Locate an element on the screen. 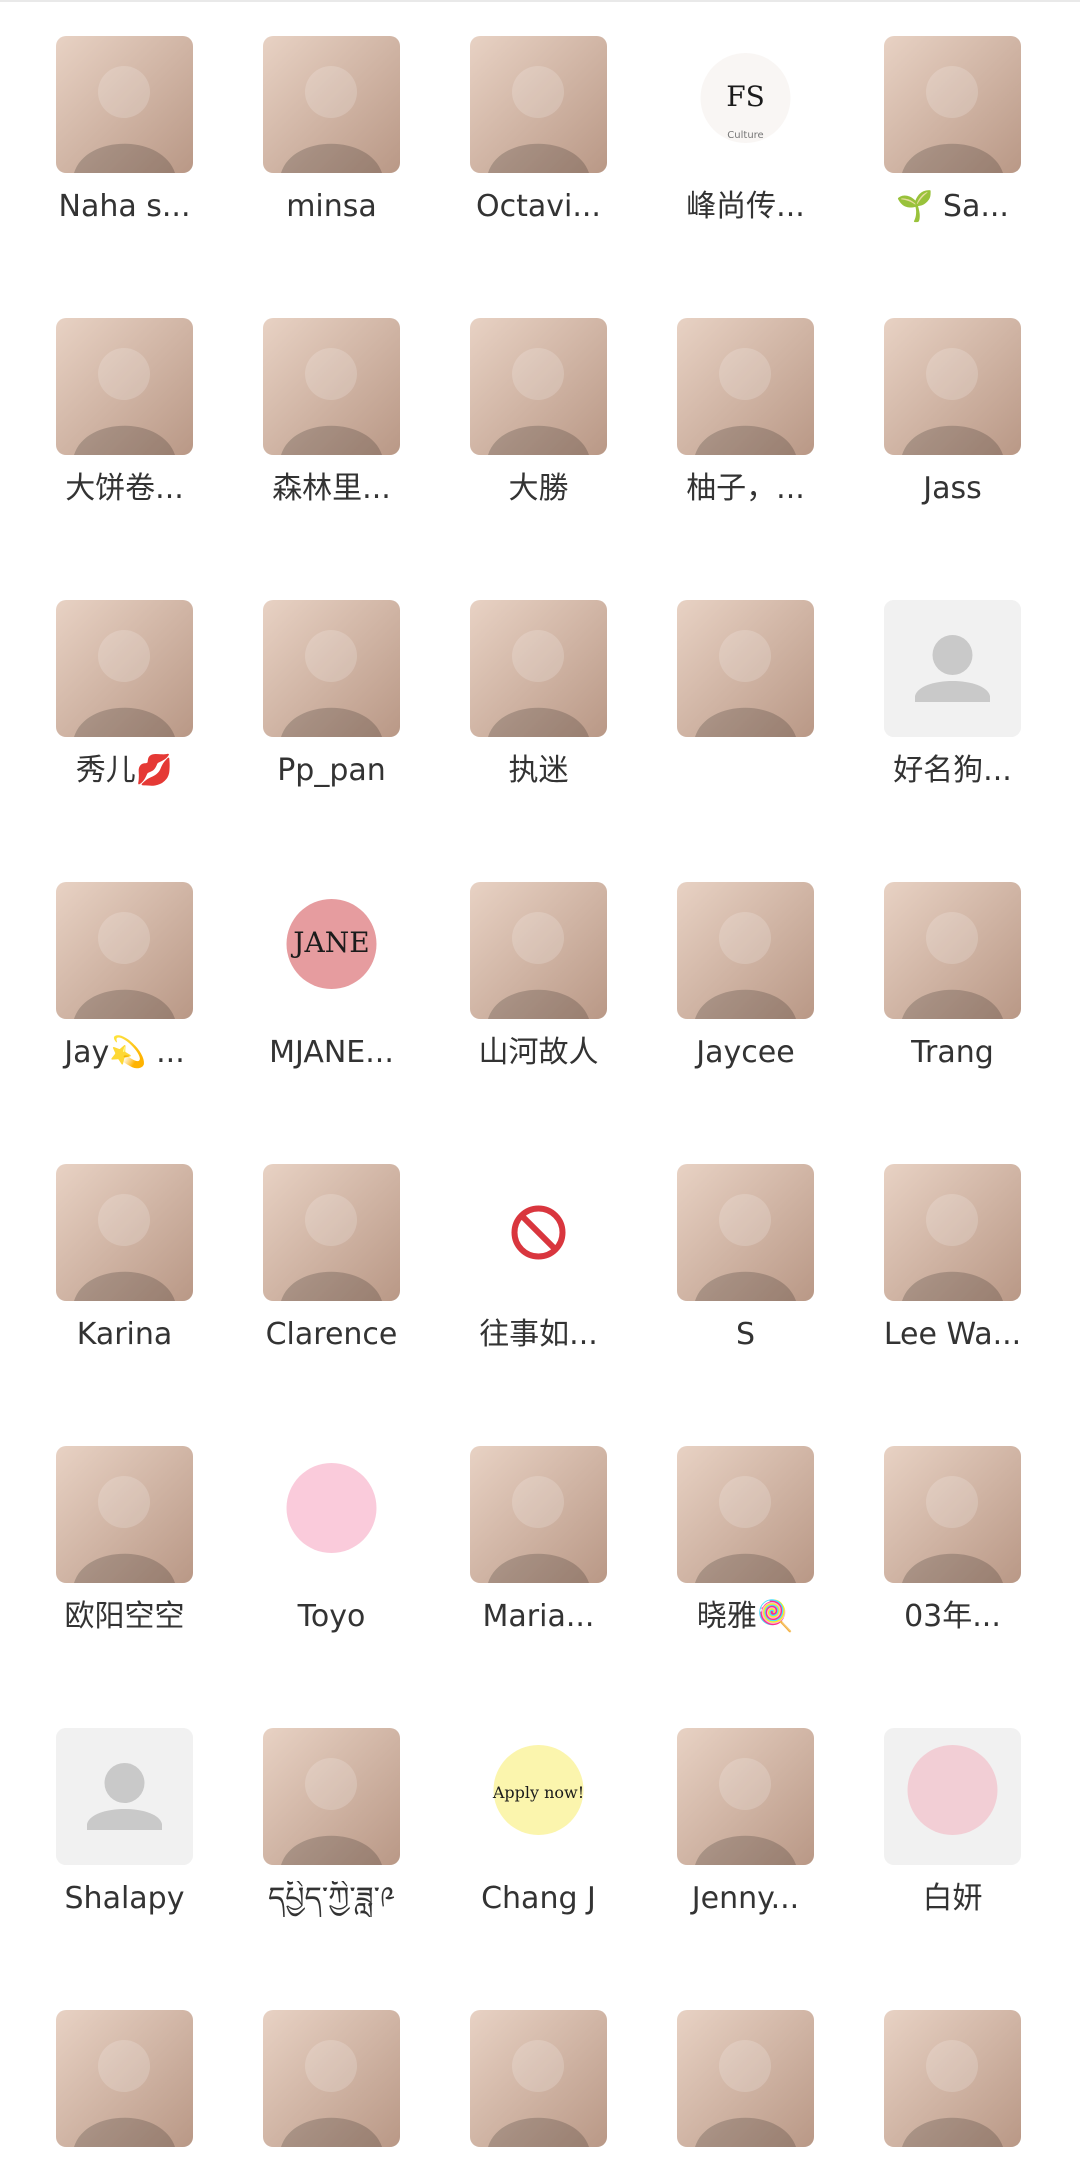  member-item: Apply now! Chang J is located at coordinates (538, 1822).